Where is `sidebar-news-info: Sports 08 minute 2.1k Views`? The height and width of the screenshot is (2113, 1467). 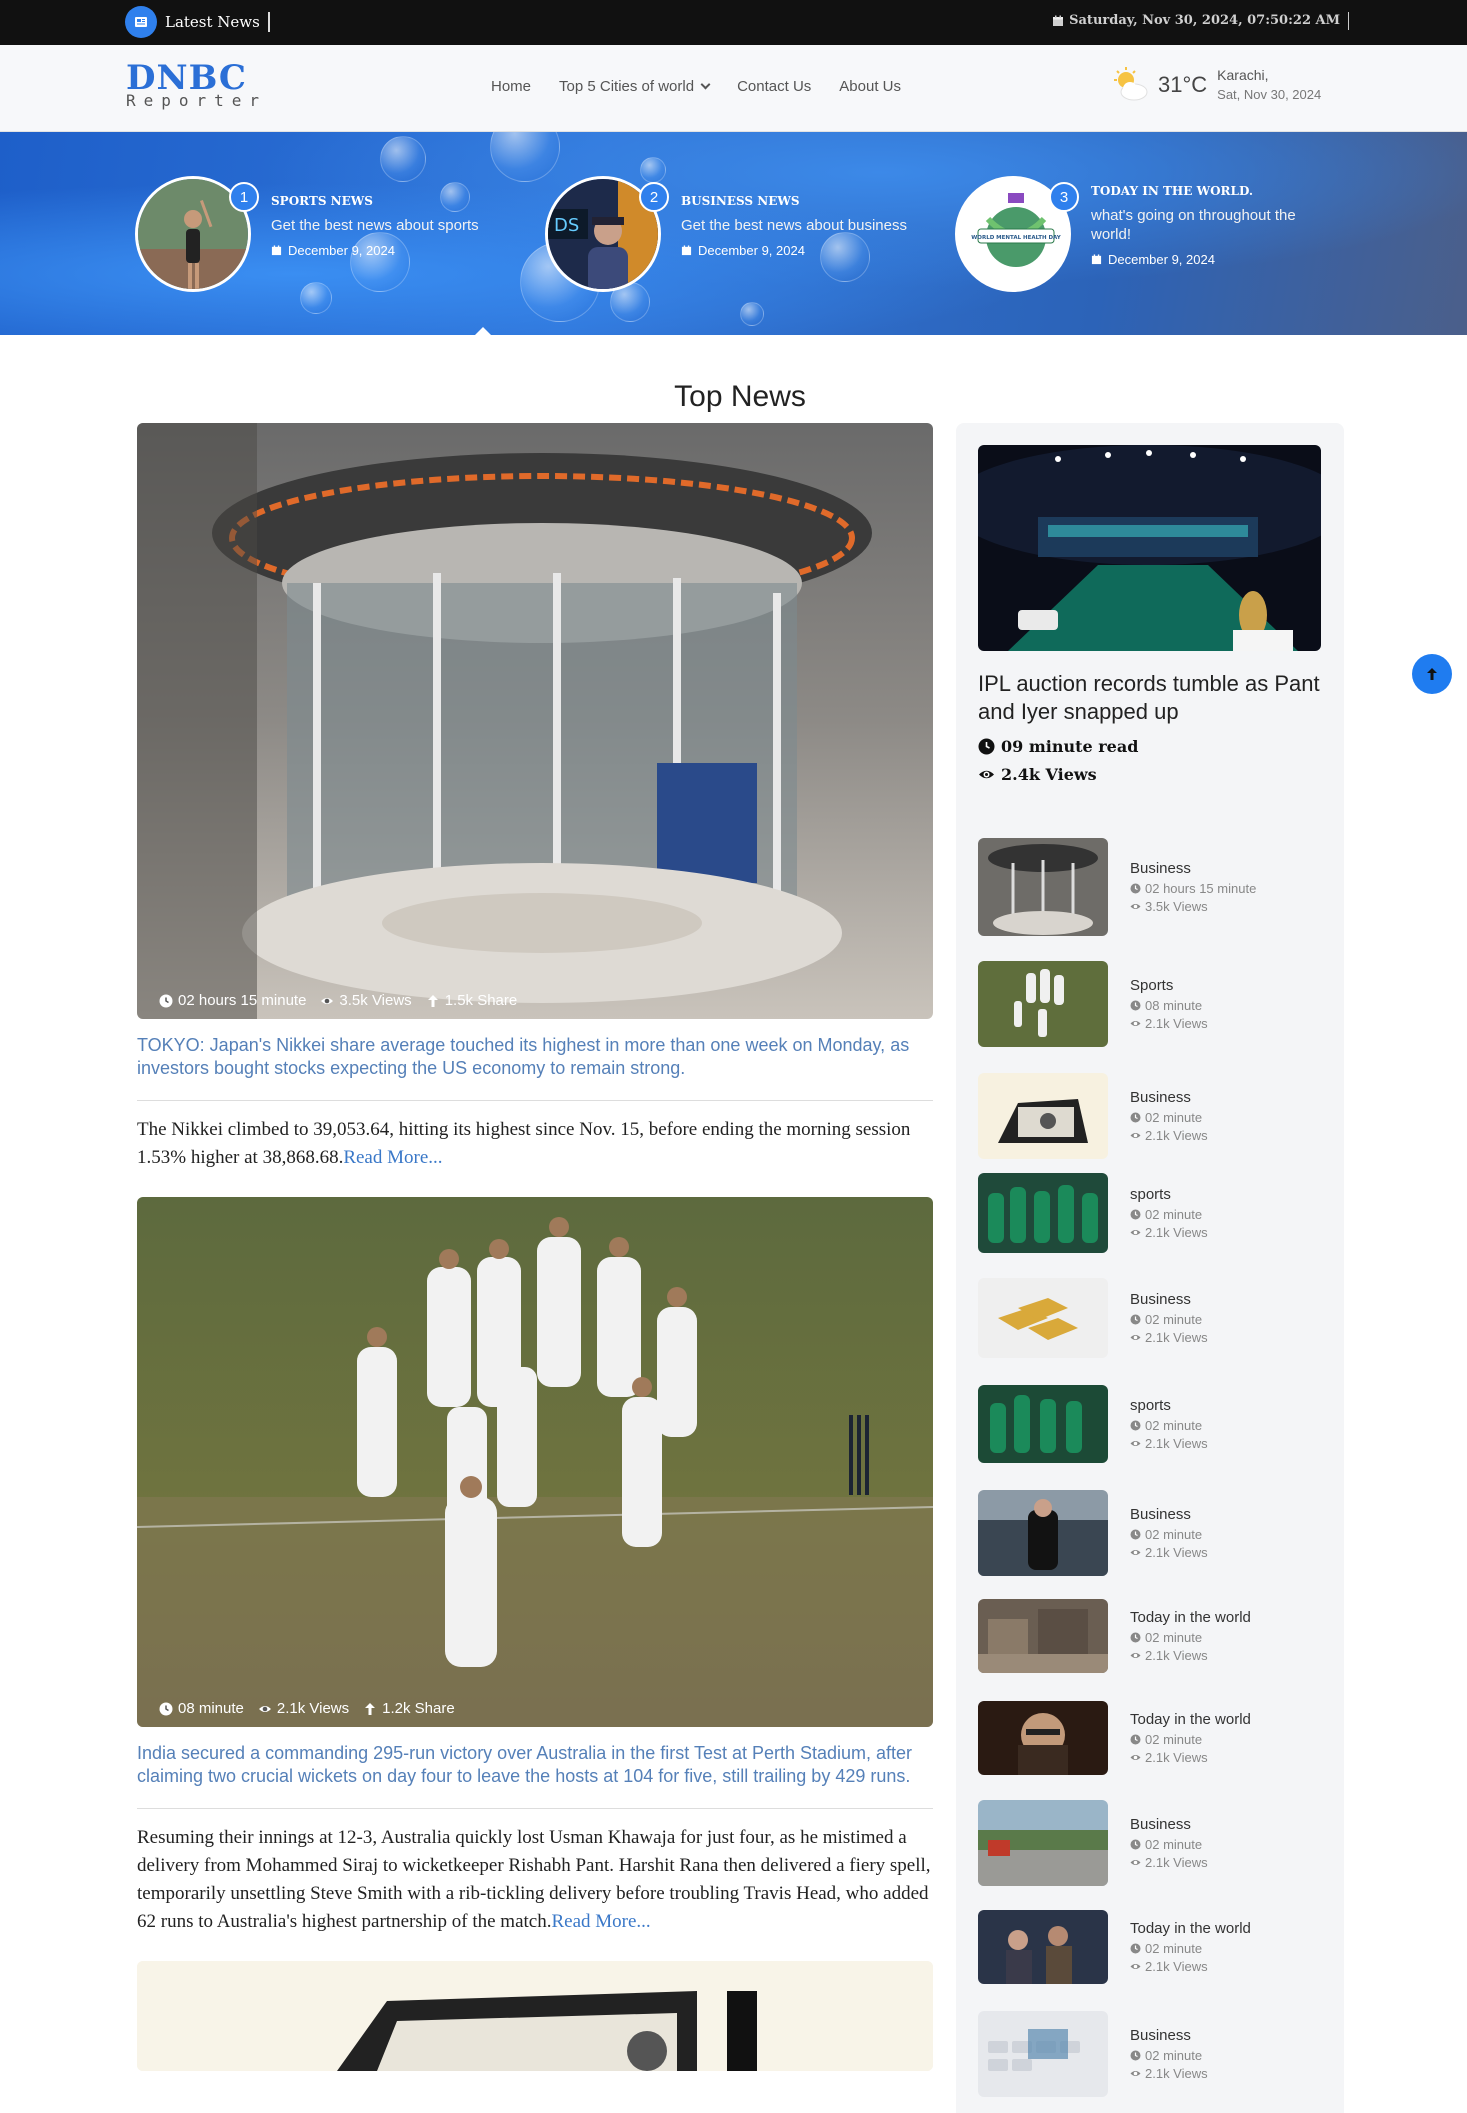 sidebar-news-info: Sports 08 minute 2.1k Views is located at coordinates (1169, 1004).